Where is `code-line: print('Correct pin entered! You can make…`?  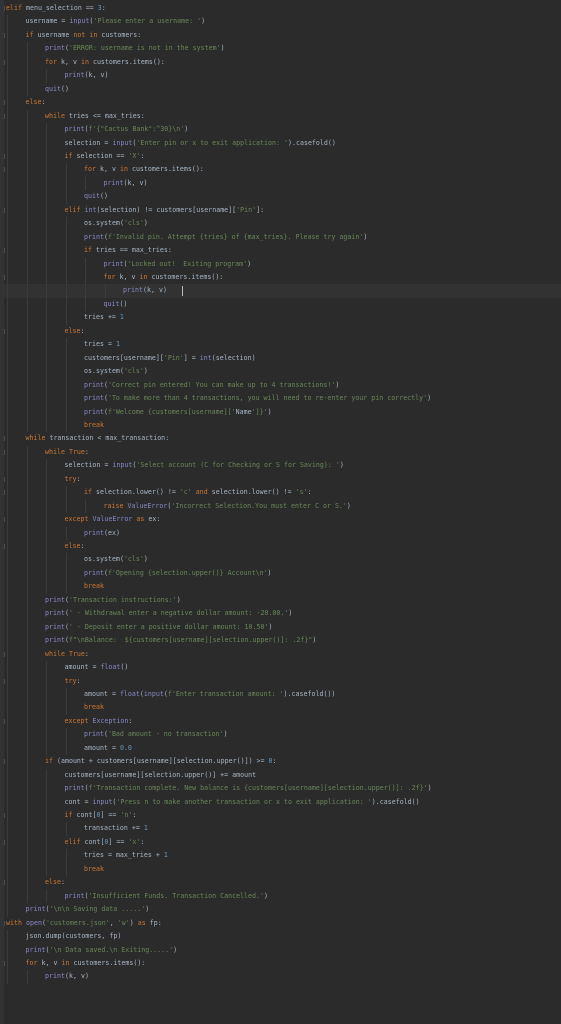
code-line: print('Correct pin entered! You can make… is located at coordinates (211, 385).